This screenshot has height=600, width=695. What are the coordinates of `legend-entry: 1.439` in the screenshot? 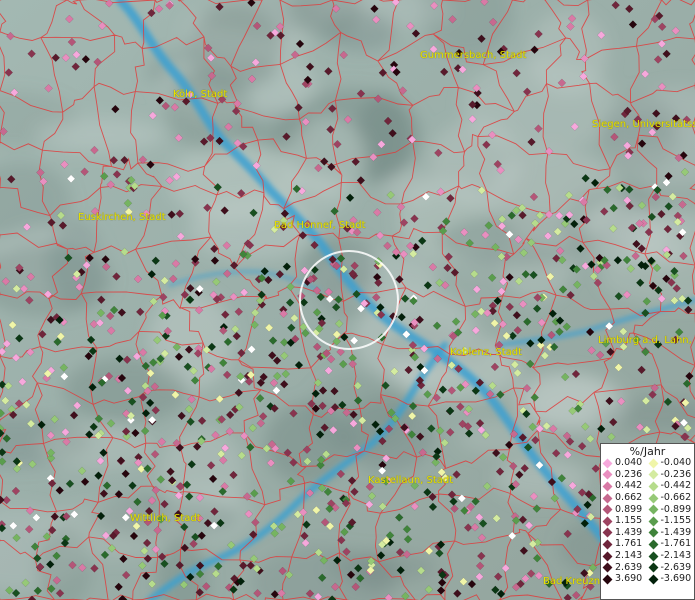 It's located at (625, 532).